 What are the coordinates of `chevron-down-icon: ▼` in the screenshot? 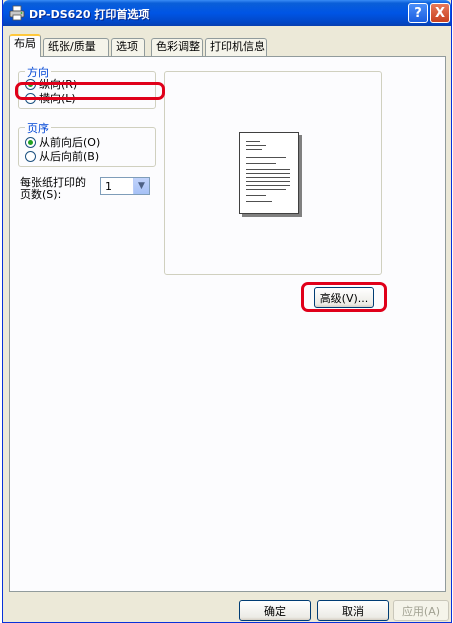 It's located at (141, 186).